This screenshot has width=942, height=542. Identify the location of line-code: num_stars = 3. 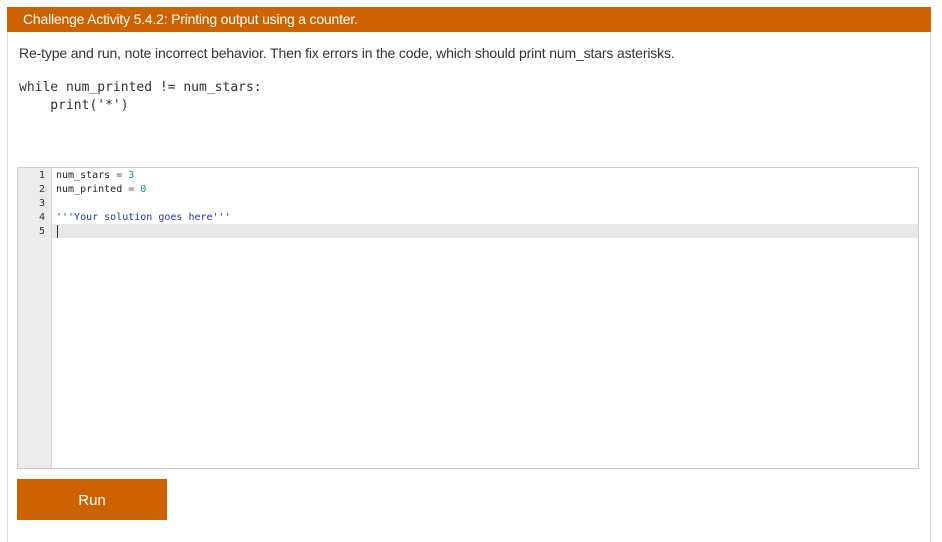
(95, 176).